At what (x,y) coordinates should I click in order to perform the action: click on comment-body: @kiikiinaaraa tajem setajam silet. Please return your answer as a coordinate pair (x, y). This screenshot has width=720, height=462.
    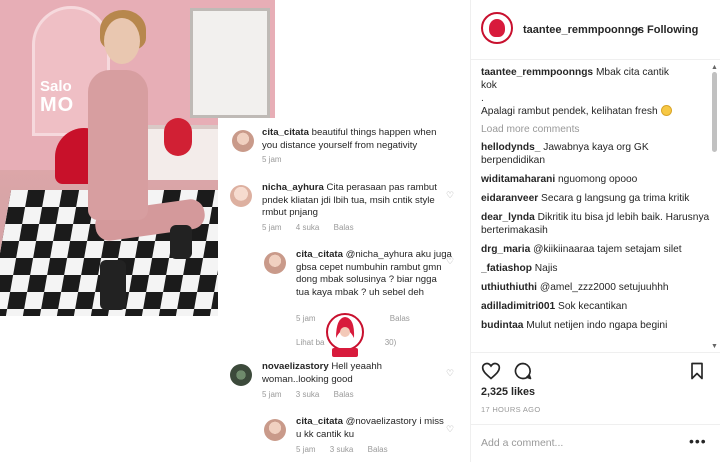
    Looking at the image, I should click on (607, 249).